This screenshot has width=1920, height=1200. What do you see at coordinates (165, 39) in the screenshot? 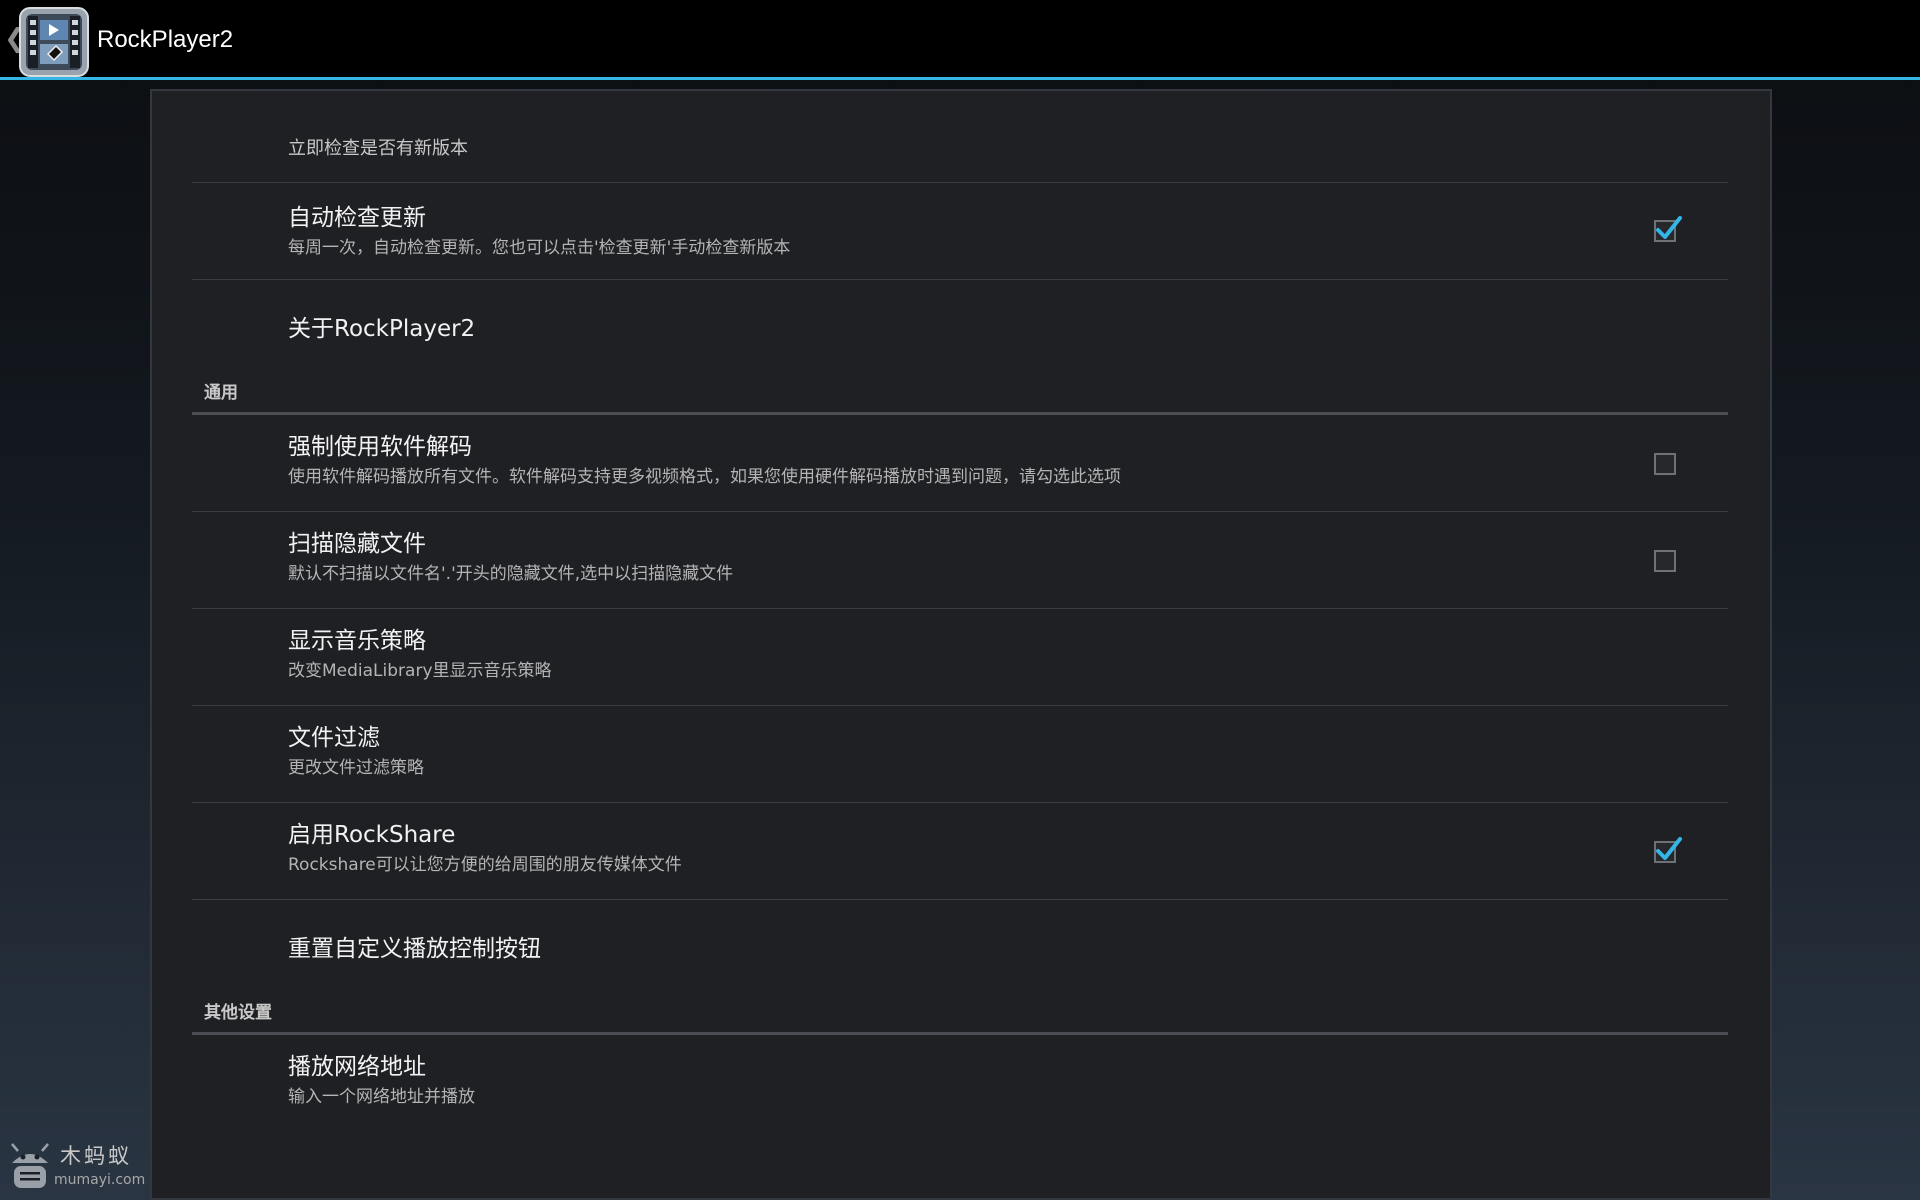
I see `app-title: RockPlayer2` at bounding box center [165, 39].